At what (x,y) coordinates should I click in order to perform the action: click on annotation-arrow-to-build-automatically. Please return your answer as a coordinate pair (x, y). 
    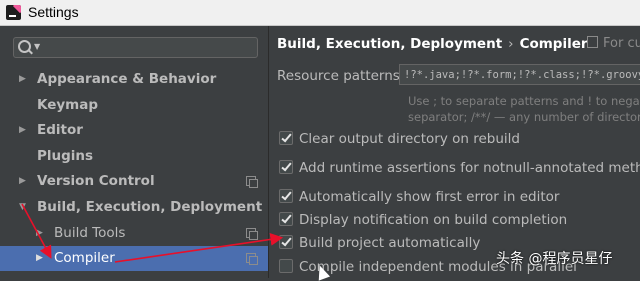
    Looking at the image, I should click on (199, 248).